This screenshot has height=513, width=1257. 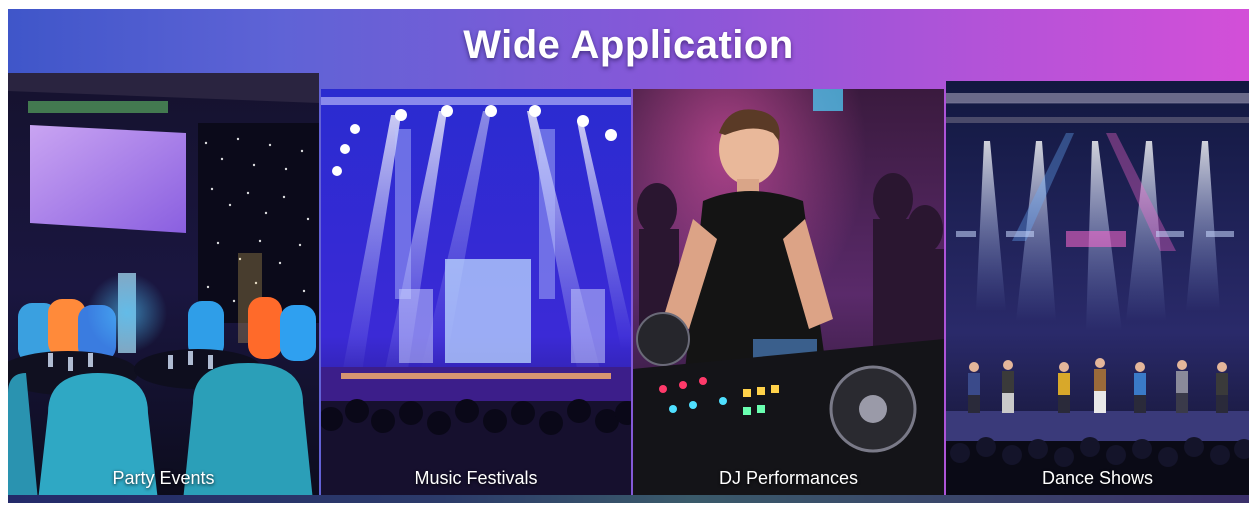 I want to click on application-label: Music Festivals, so click(x=476, y=478).